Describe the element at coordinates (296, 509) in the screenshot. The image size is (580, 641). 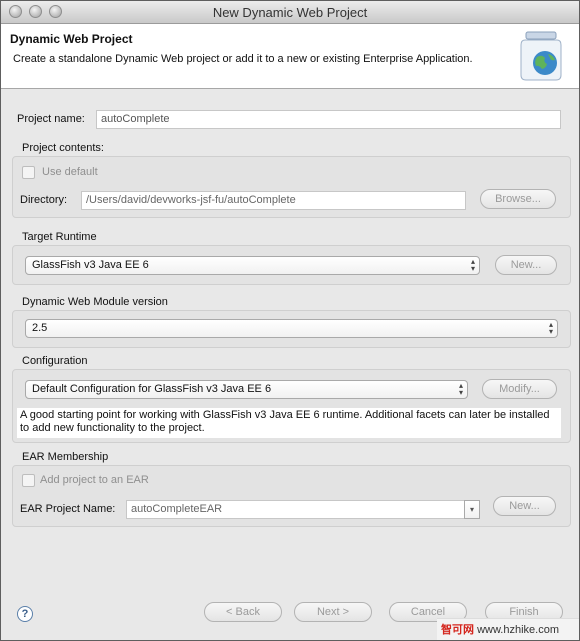
I see `ear-project-name-input: autoCompleteEAR` at that location.